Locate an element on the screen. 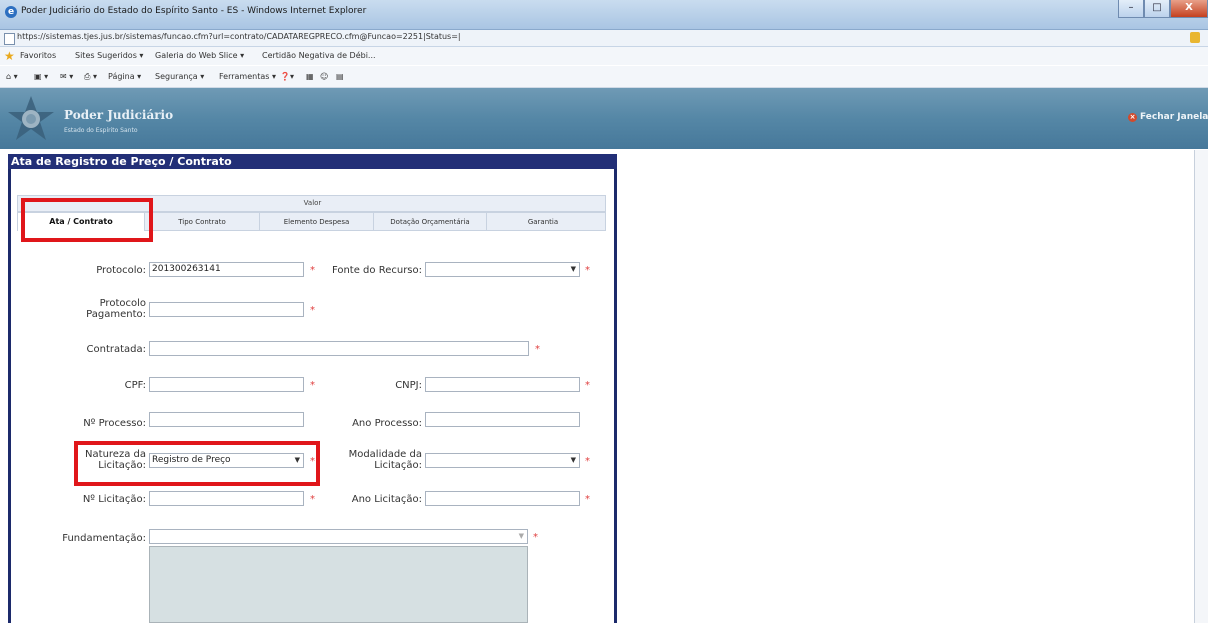 This screenshot has height=623, width=1208. menu-pagina: Página ▾ is located at coordinates (124, 76).